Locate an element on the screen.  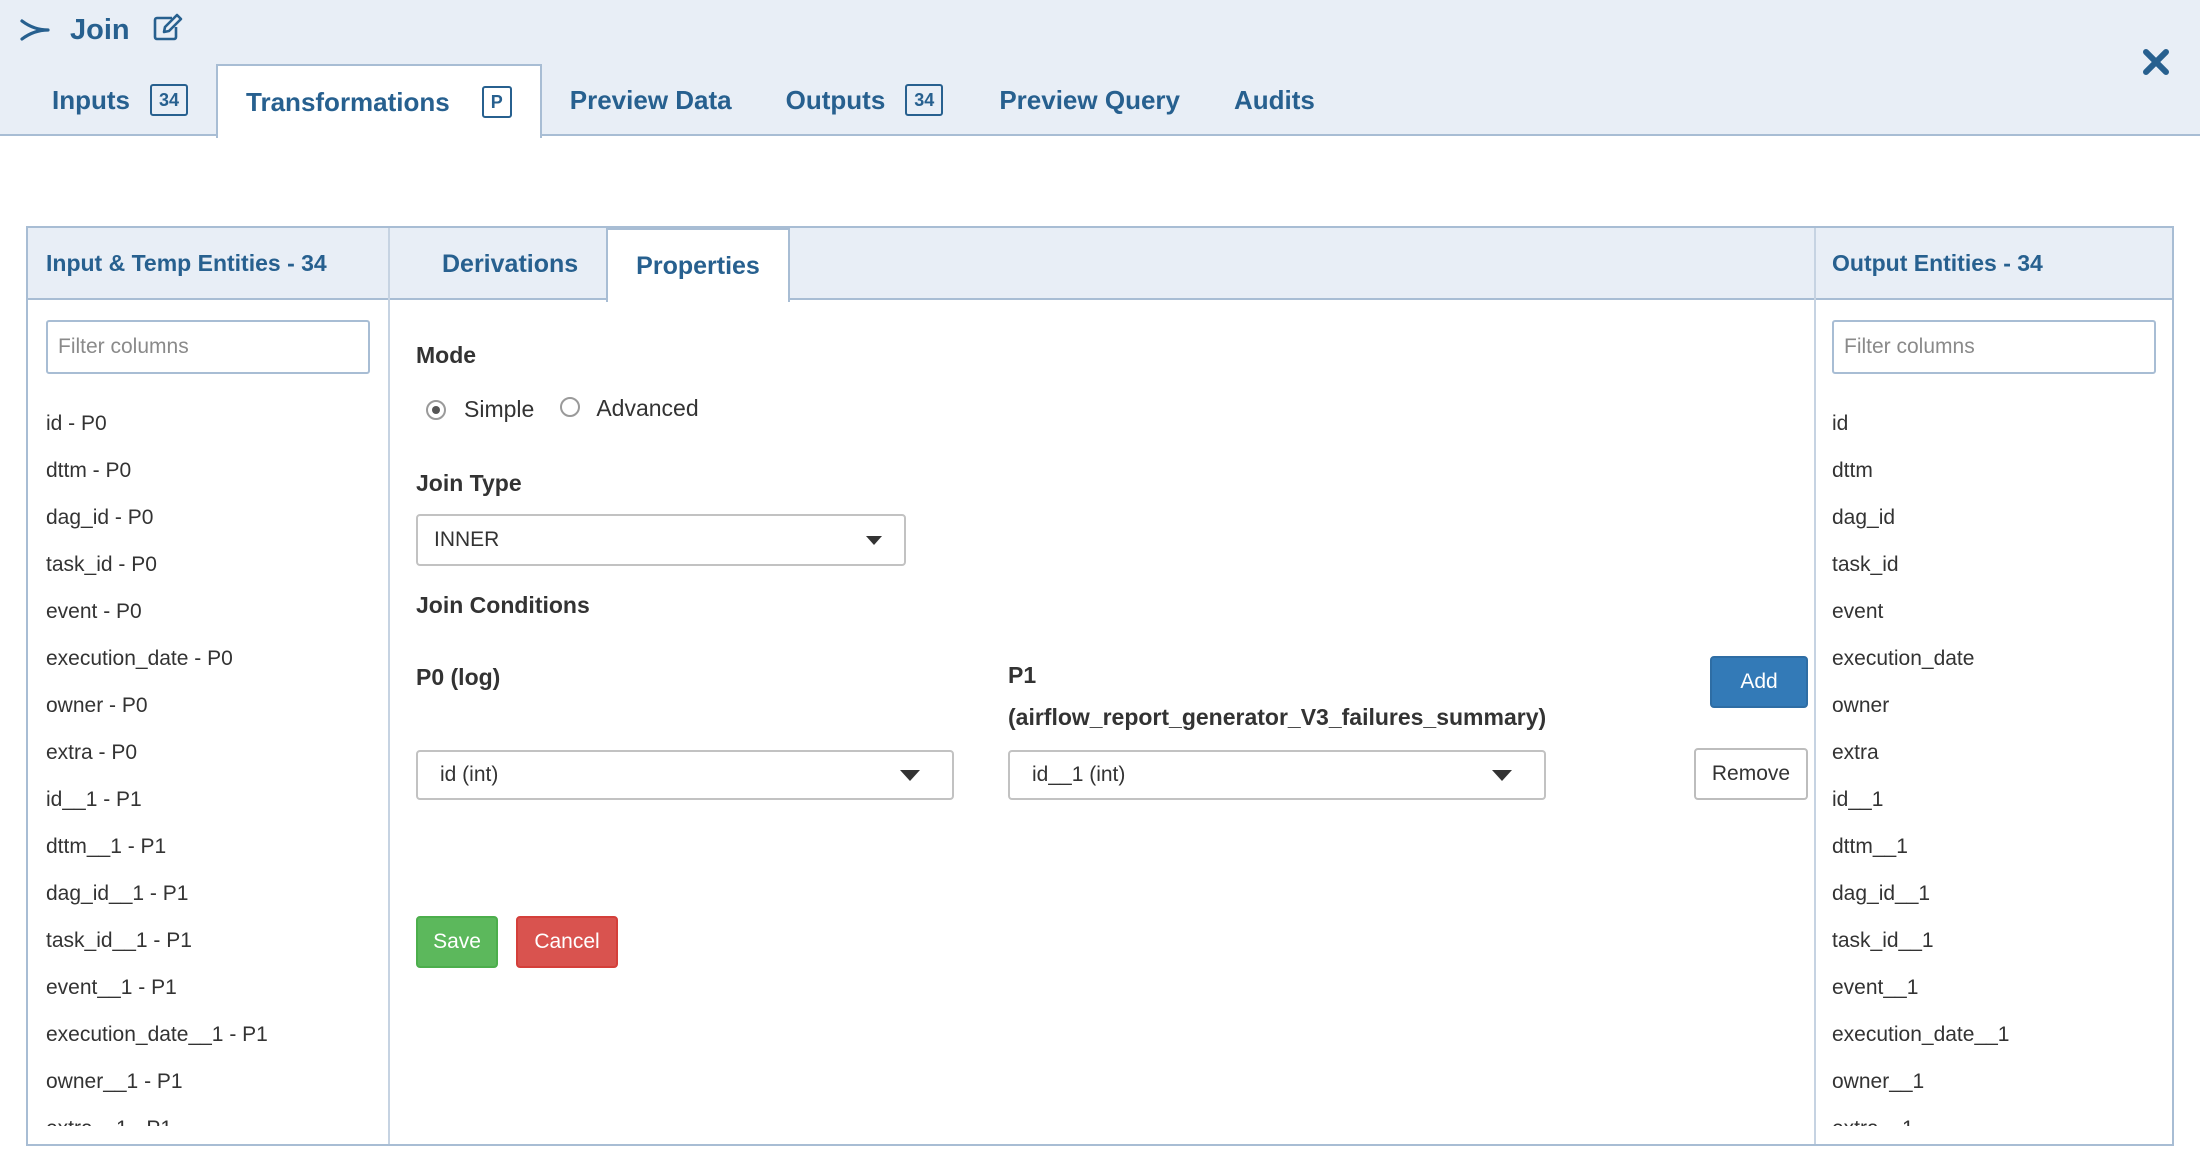
tab-properties: Properties is located at coordinates (698, 265).